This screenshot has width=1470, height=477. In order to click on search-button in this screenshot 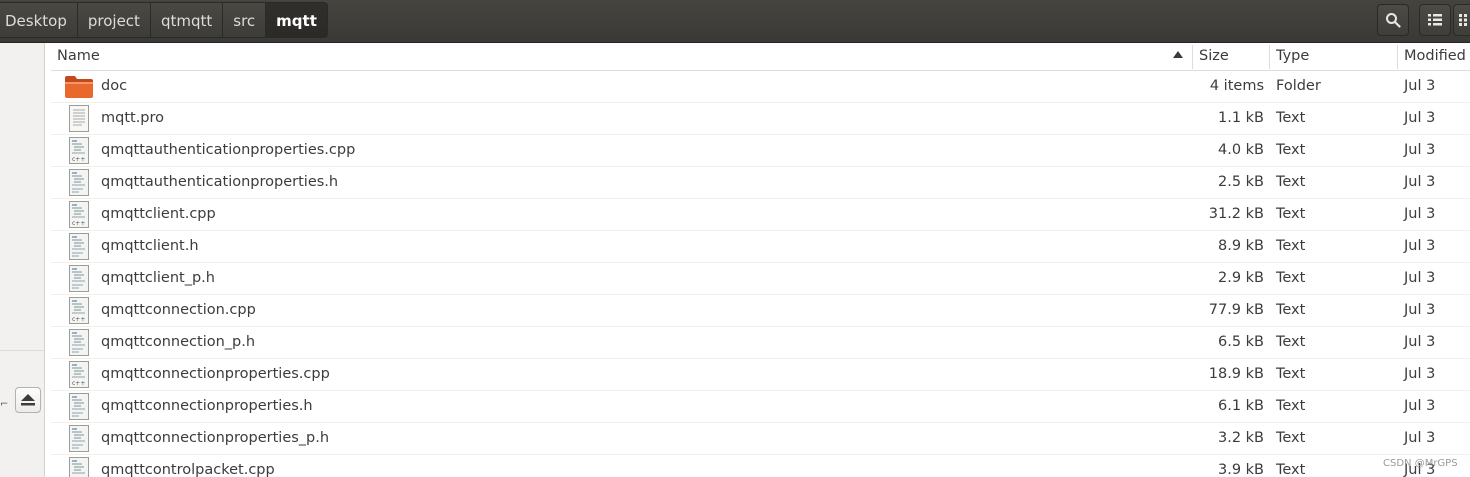, I will do `click(1393, 20)`.